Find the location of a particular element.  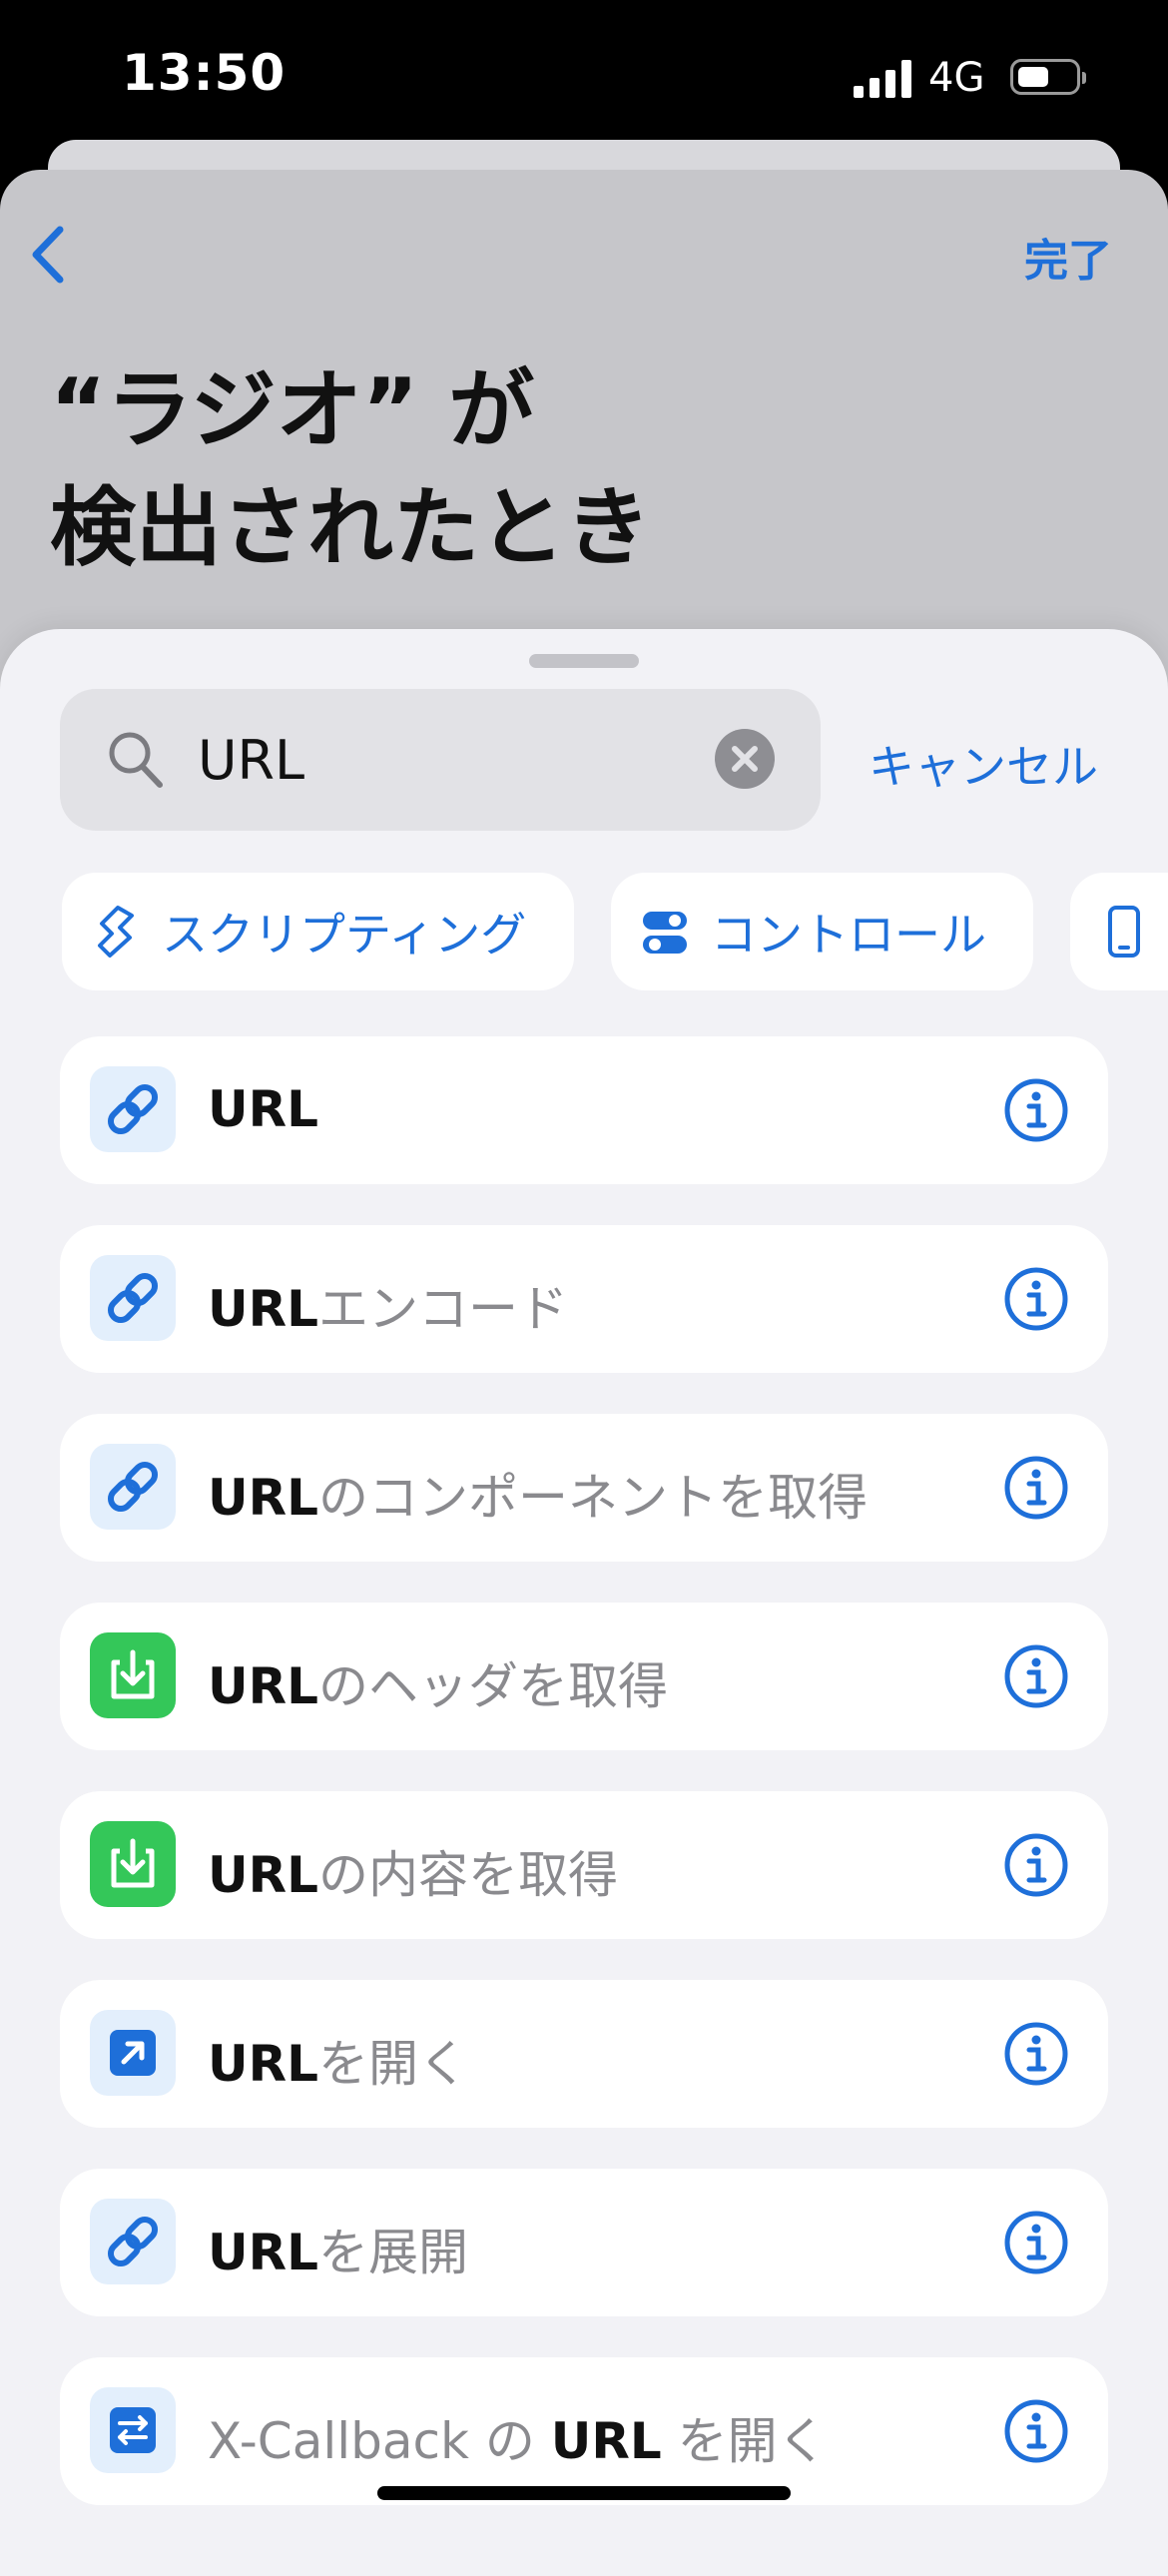

action-row-get-contents: URLの内容を取得 is located at coordinates (584, 1865).